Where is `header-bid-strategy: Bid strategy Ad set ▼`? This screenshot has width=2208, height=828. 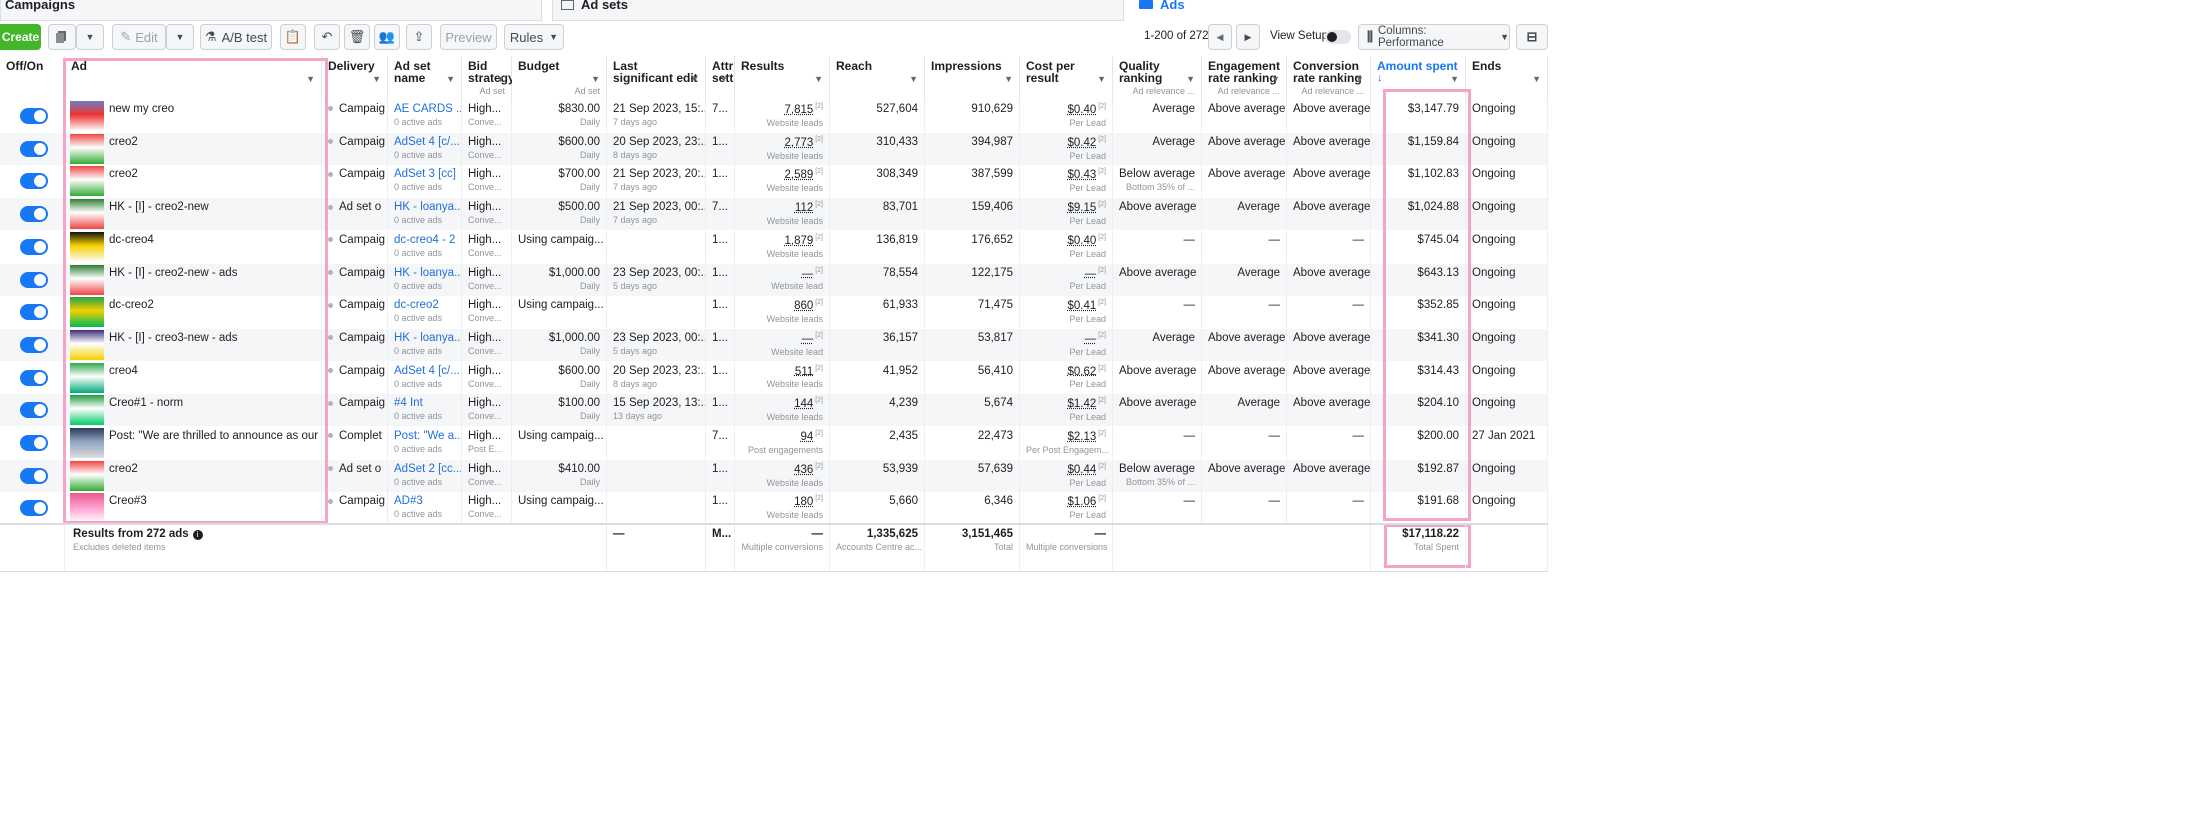
header-bid-strategy: Bid strategy Ad set ▼ is located at coordinates (487, 78).